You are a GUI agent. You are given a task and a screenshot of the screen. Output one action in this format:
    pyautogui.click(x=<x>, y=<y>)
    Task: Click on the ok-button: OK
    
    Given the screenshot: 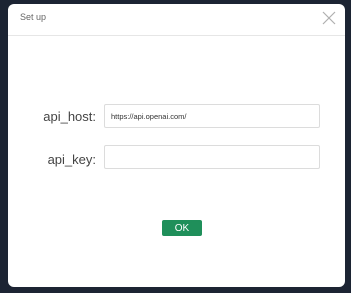 What is the action you would take?
    pyautogui.click(x=182, y=228)
    